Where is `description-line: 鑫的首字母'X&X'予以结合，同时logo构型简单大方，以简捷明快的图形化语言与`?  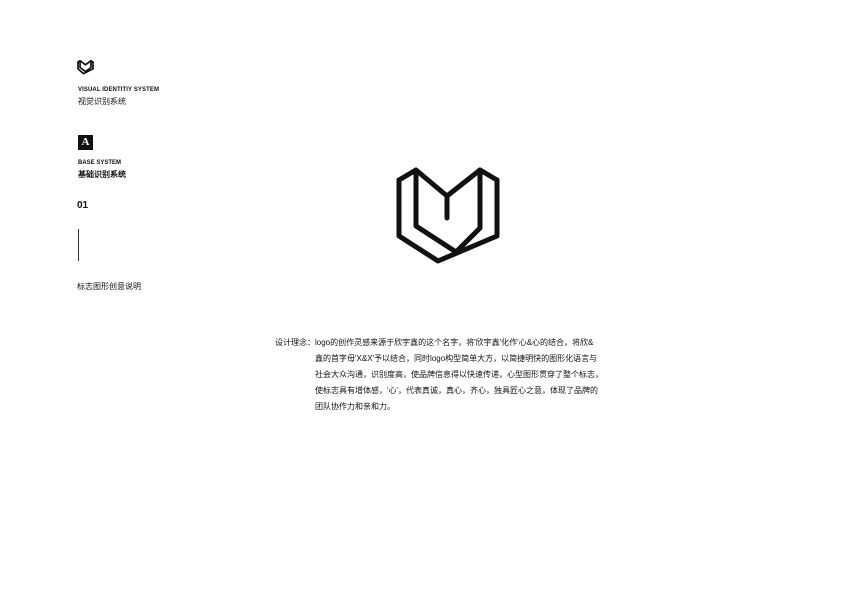 description-line: 鑫的首字母'X&X'予以结合，同时logo构型简单大方，以简捷明快的图形化语言与 is located at coordinates (456, 358).